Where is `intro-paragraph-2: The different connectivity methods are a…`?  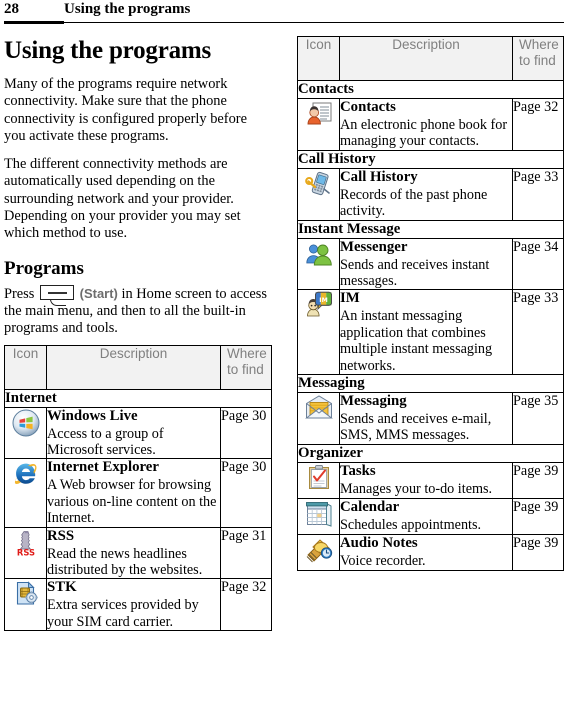 intro-paragraph-2: The different connectivity methods are a… is located at coordinates (122, 199).